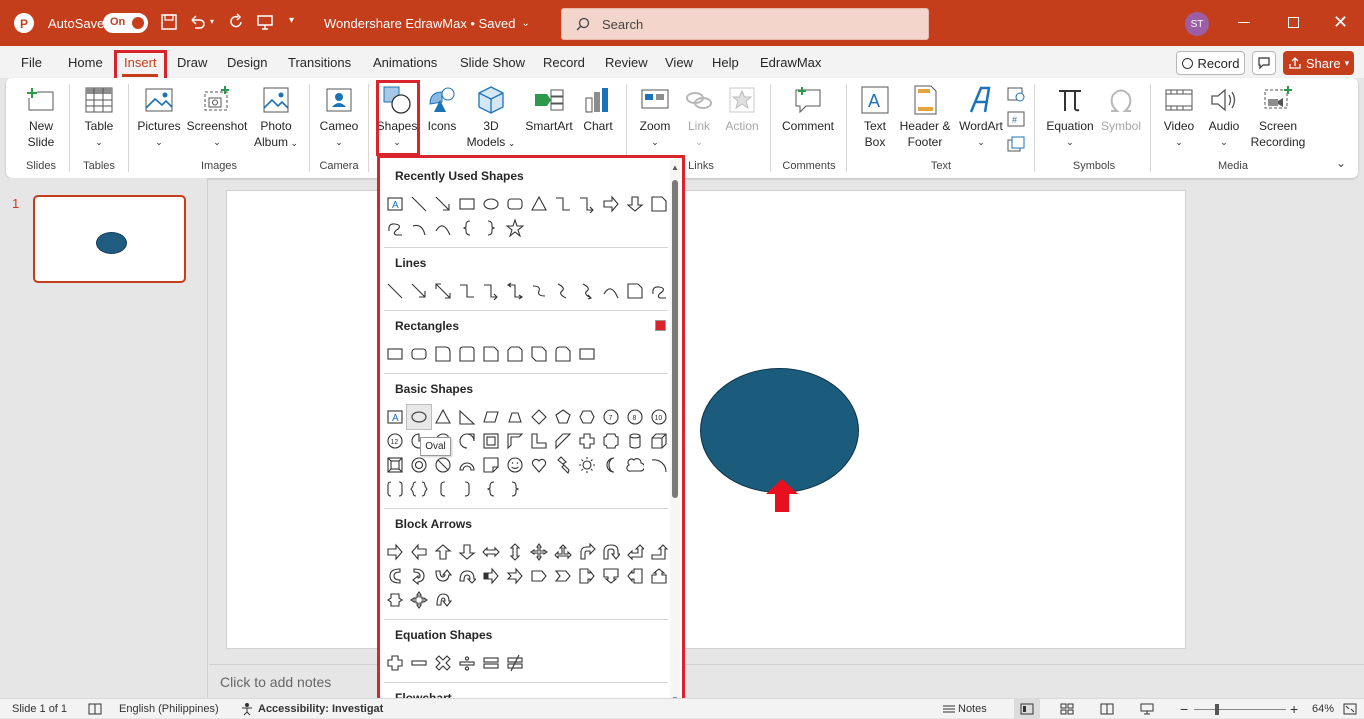 This screenshot has width=1364, height=719. I want to click on tab-draw: Draw, so click(192, 62).